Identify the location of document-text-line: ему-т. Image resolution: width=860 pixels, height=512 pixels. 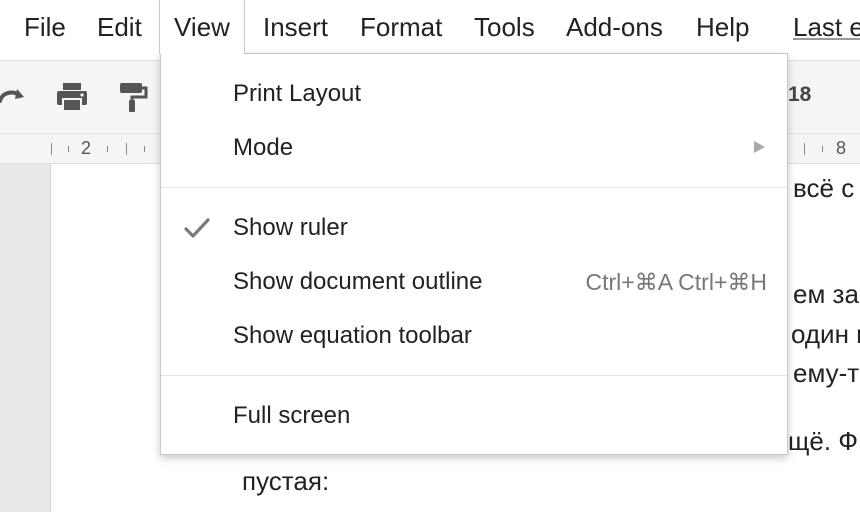
(826, 373).